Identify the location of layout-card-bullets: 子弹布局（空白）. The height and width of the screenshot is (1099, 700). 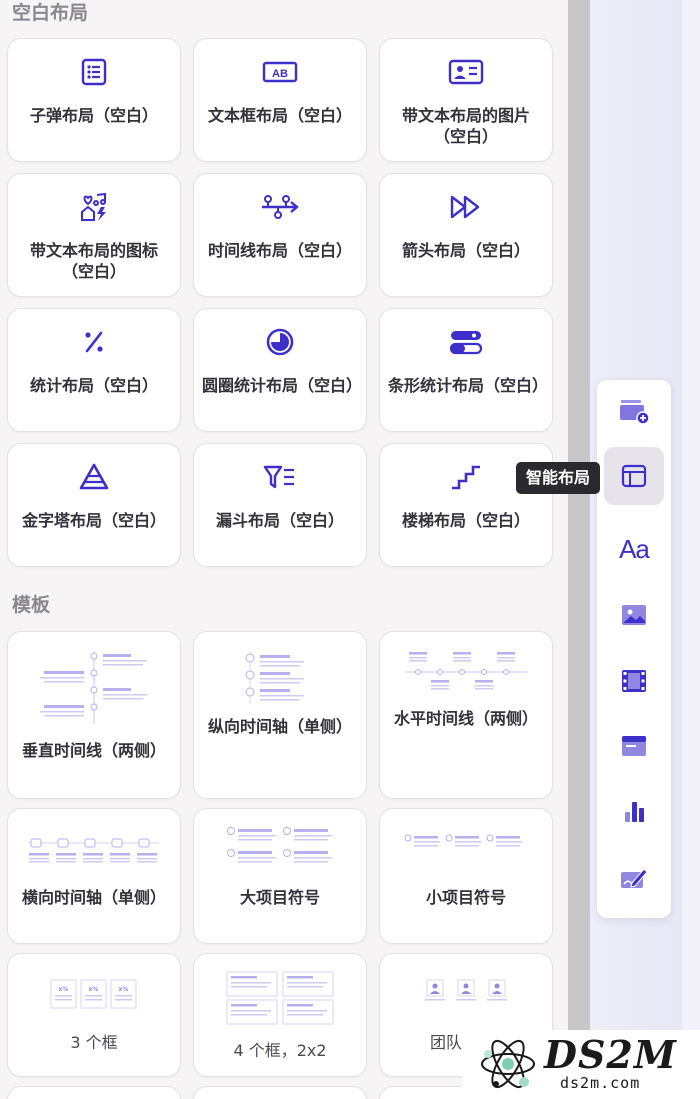
(94, 100).